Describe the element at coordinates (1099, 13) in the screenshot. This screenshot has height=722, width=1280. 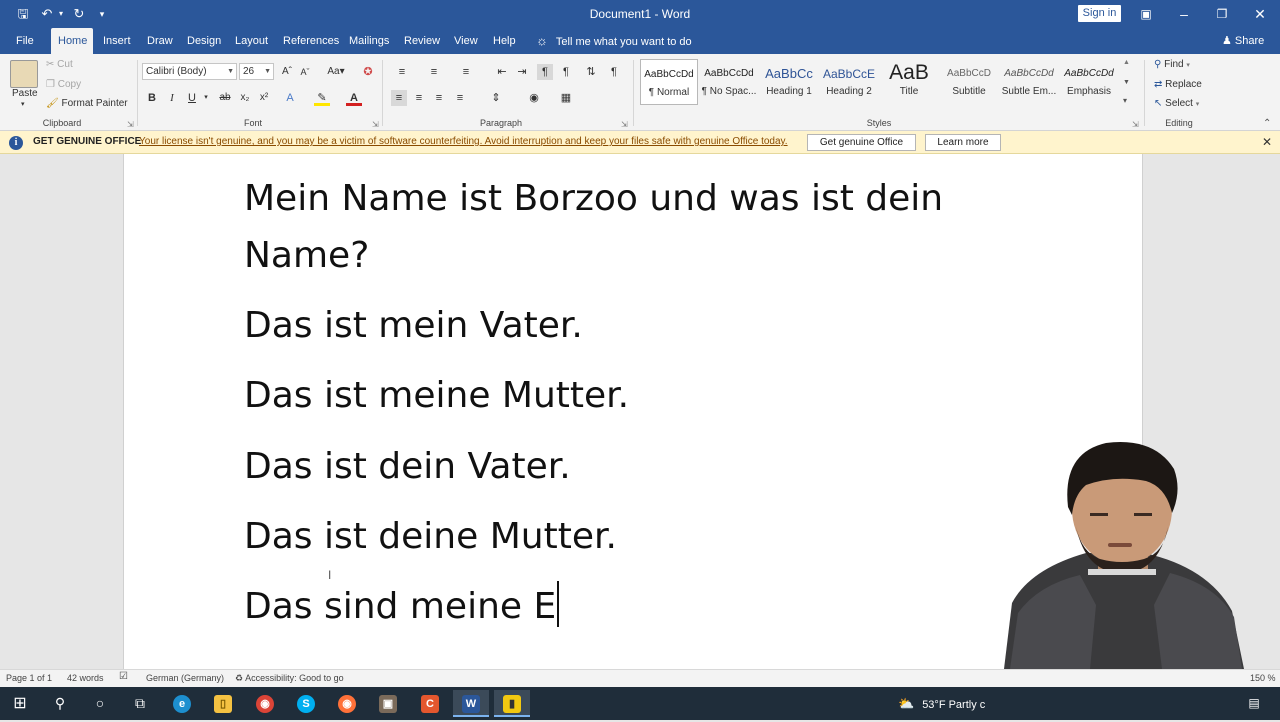
I see `sign-in-button: Sign in` at that location.